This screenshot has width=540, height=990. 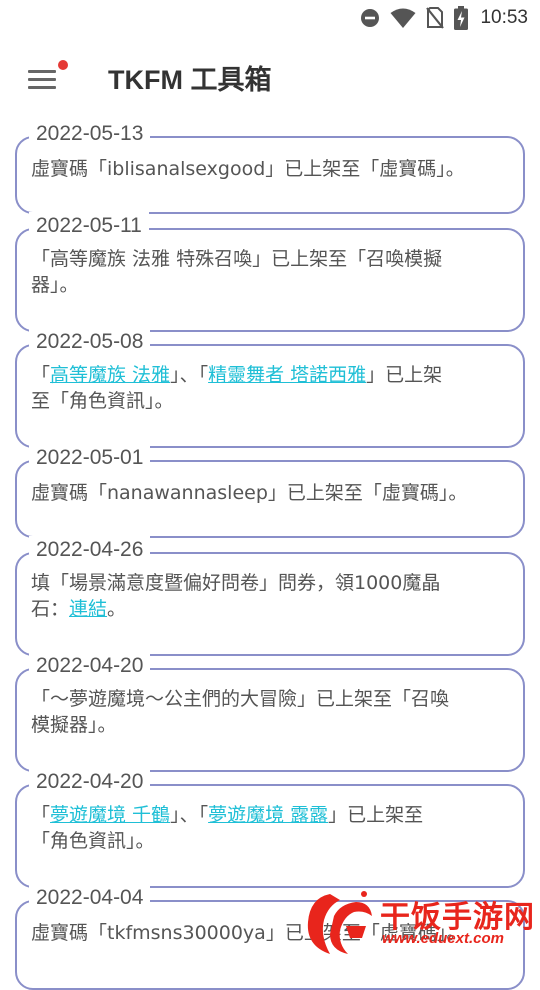 I want to click on news-text-segment: 「〜夢遊魔境〜公主們的大冒險」已上架至「召喚, so click(x=240, y=699).